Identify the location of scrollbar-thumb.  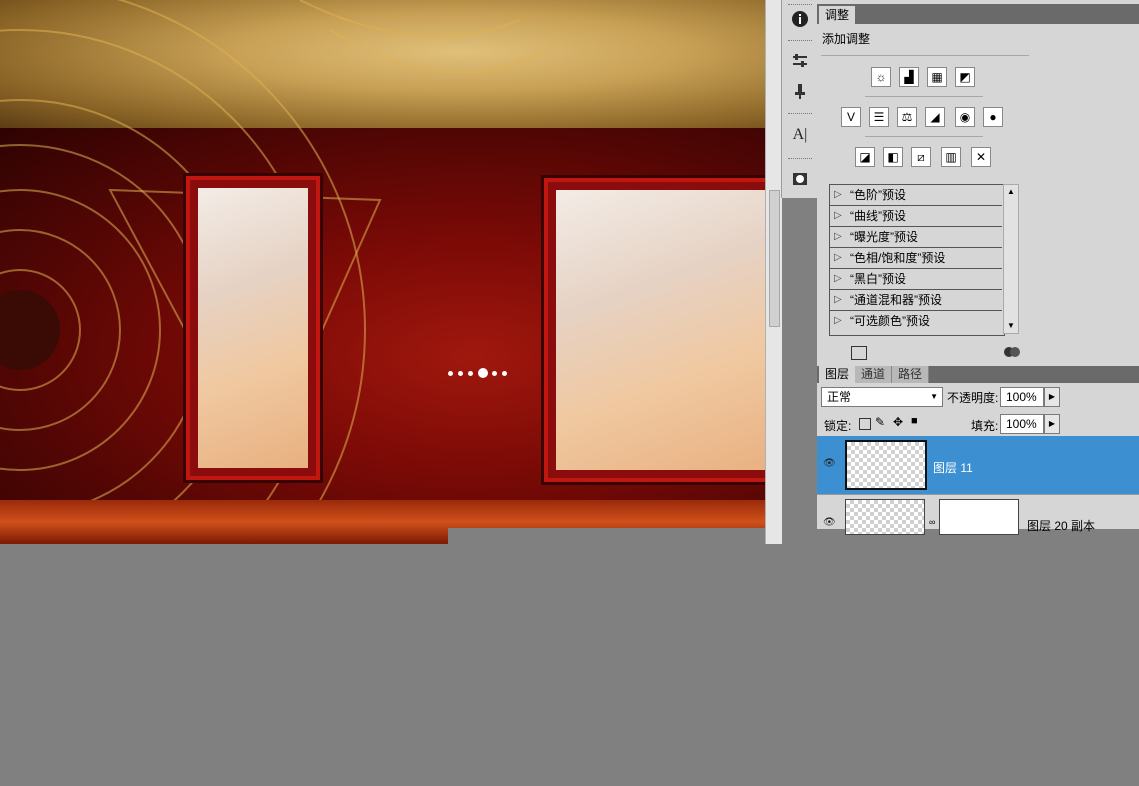
(774, 258).